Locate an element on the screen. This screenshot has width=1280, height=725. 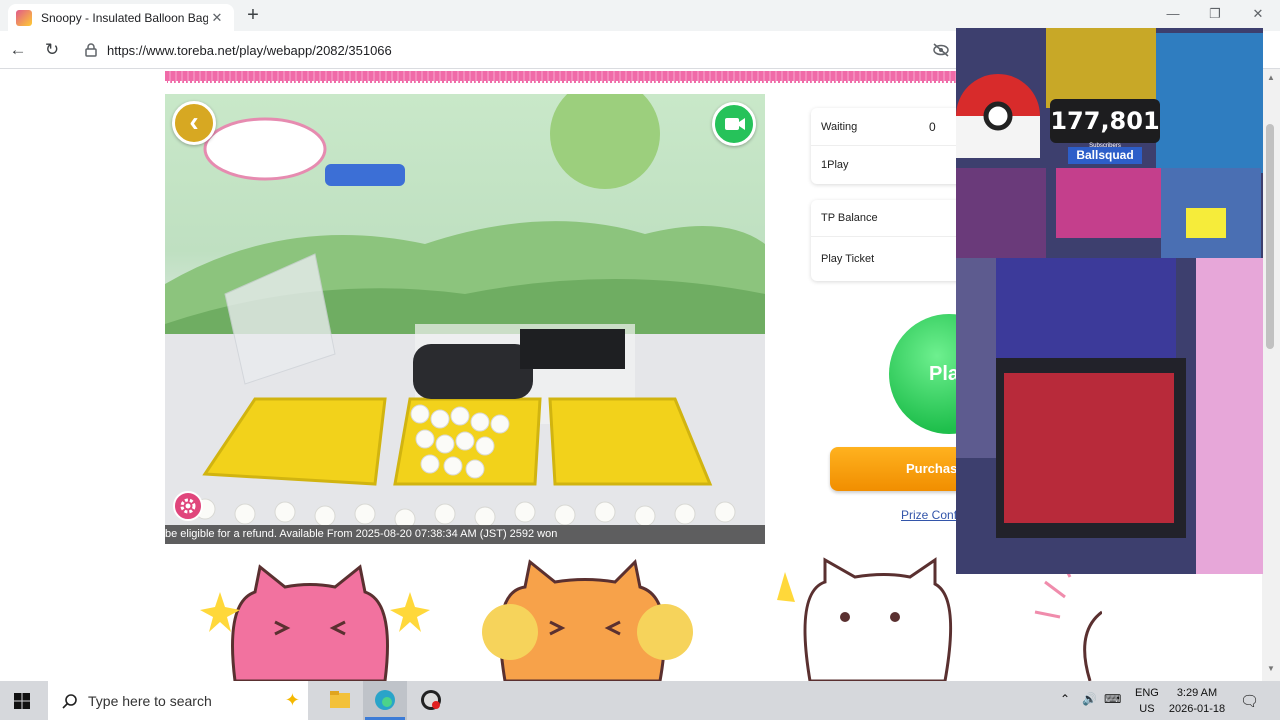
camera-switch-button is located at coordinates (734, 124).